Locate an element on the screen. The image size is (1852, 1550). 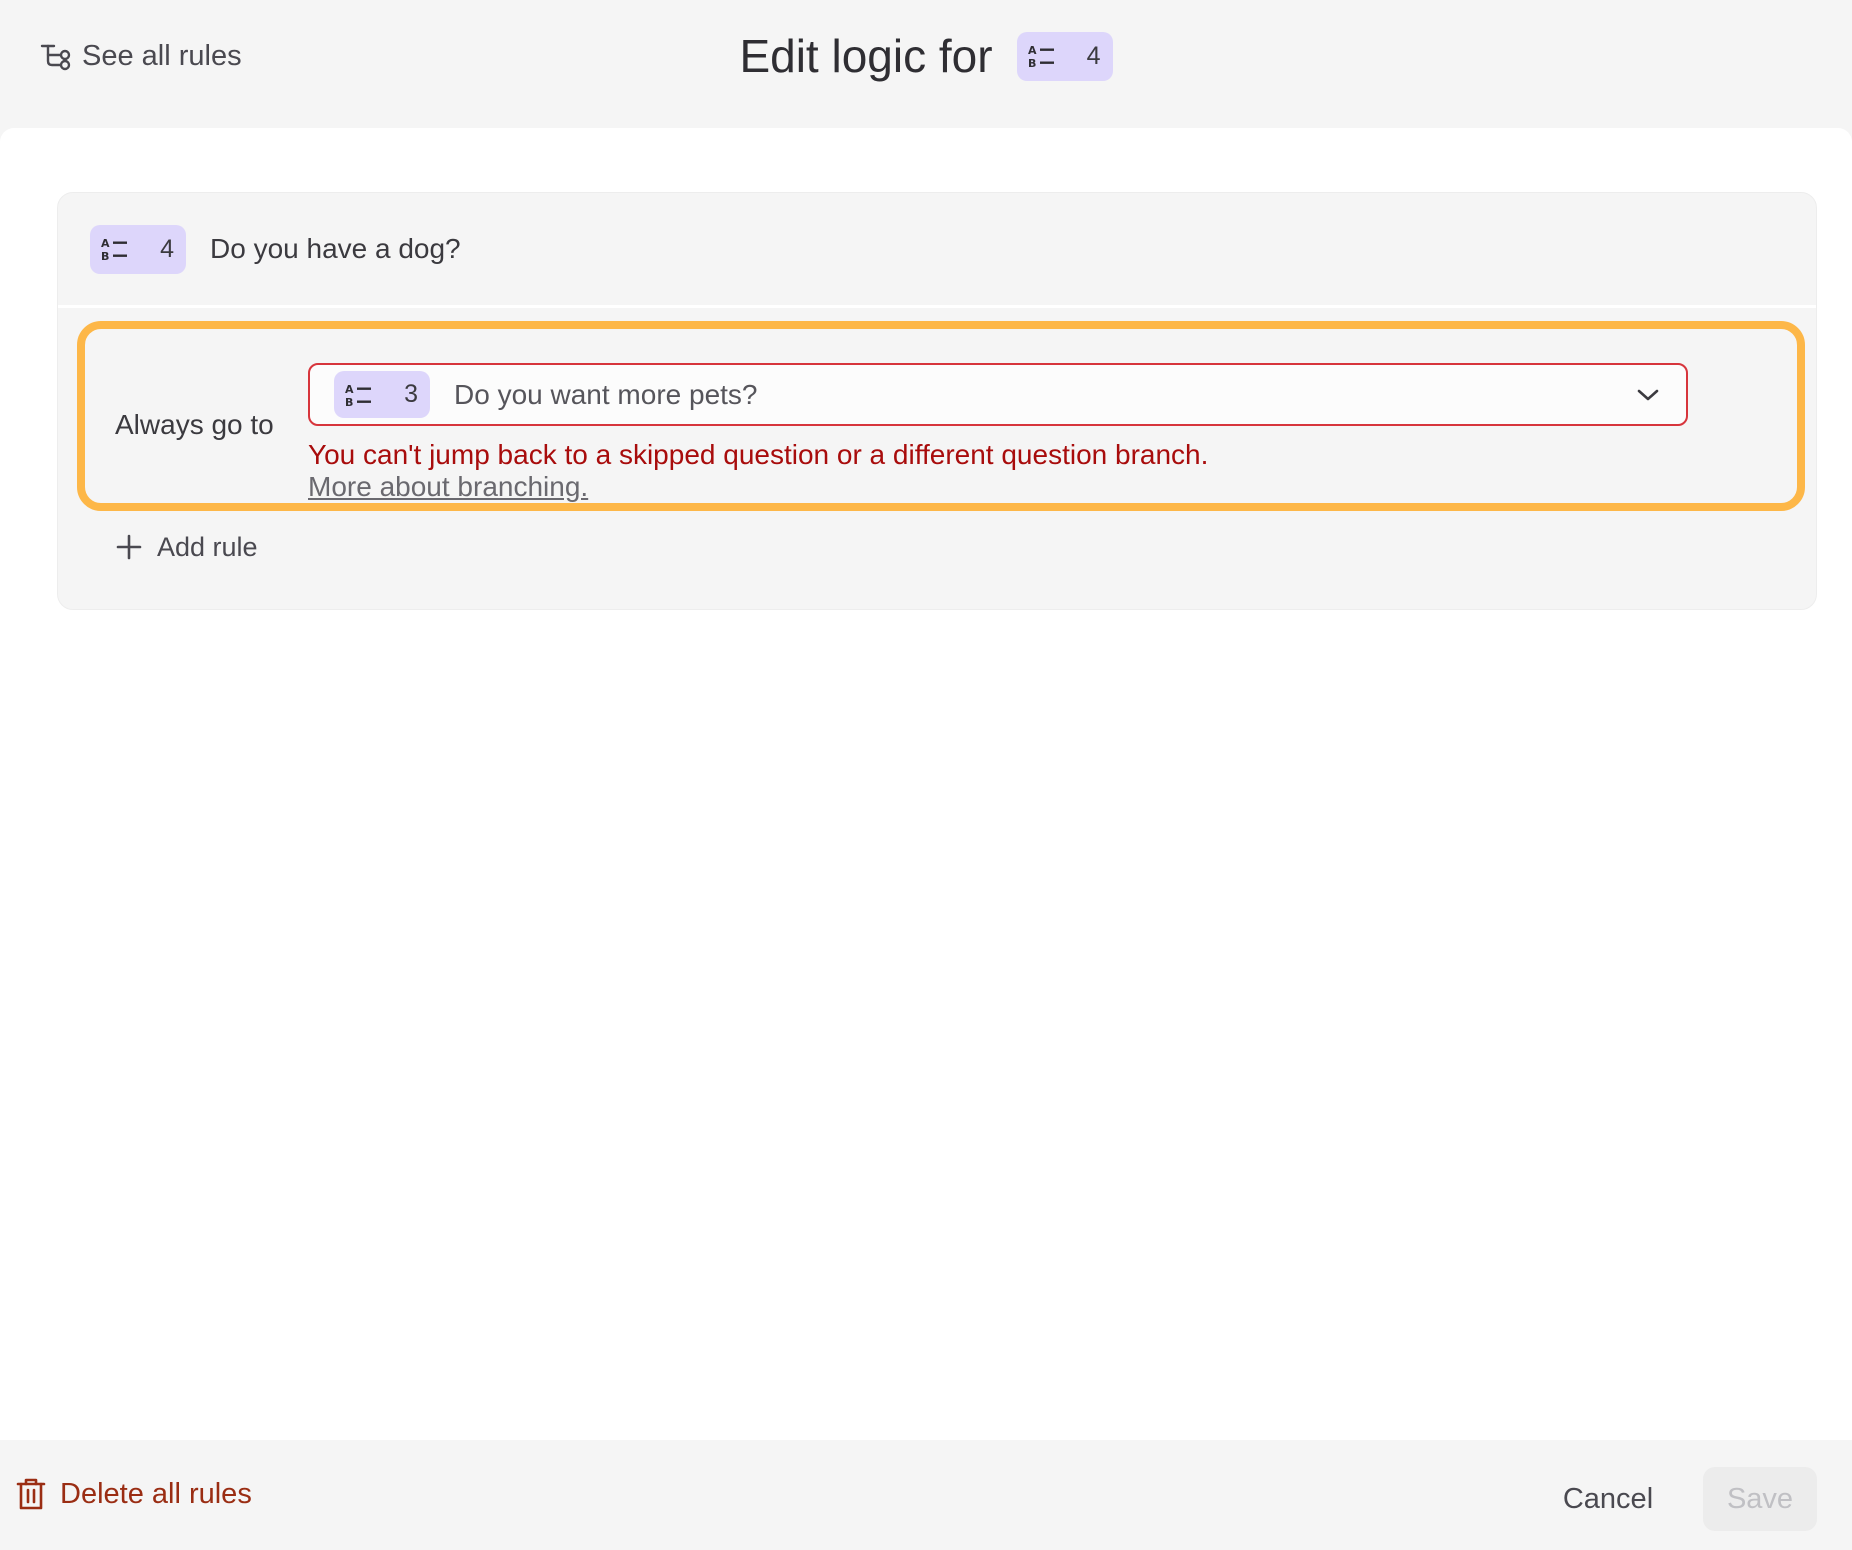
page-title-group: Edit logic for A B 4 is located at coordinates (926, 56).